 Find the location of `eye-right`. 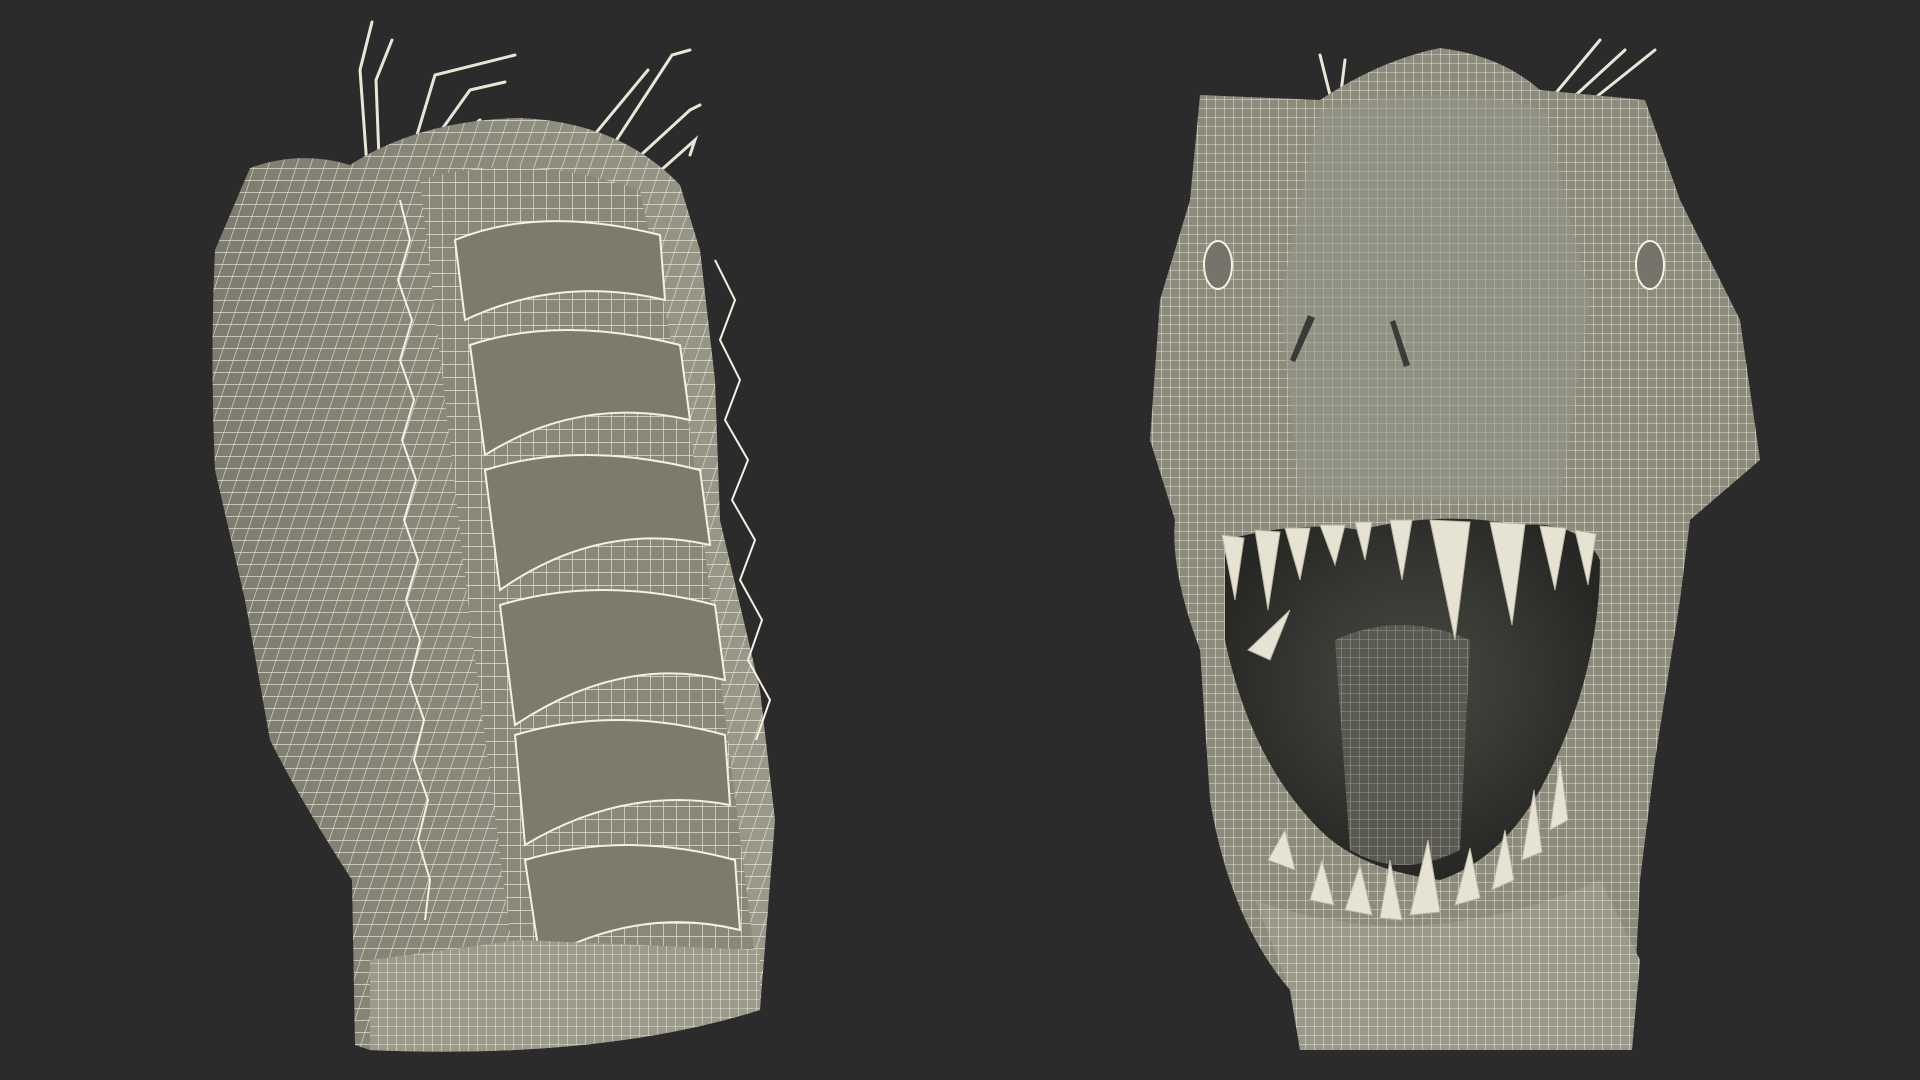

eye-right is located at coordinates (1650, 265).